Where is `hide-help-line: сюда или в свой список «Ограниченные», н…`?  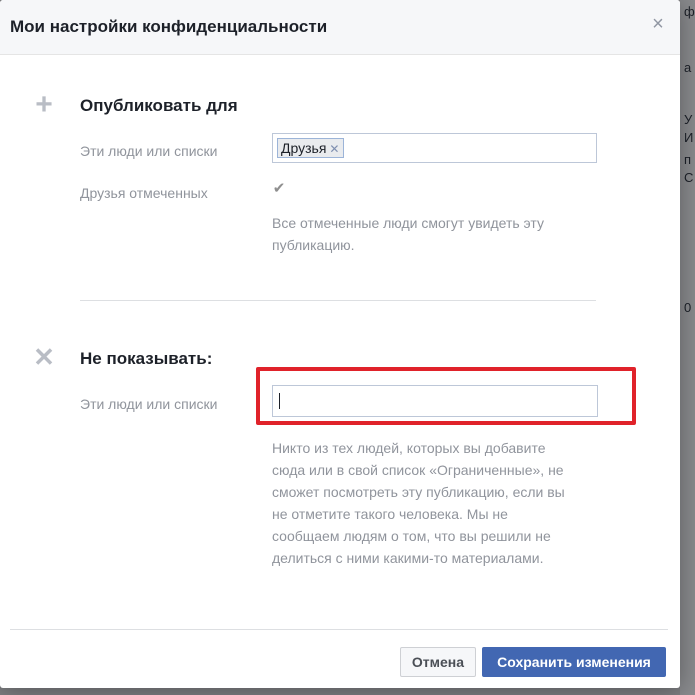
hide-help-line: сюда или в свой список «Ограниченные», н… is located at coordinates (418, 470).